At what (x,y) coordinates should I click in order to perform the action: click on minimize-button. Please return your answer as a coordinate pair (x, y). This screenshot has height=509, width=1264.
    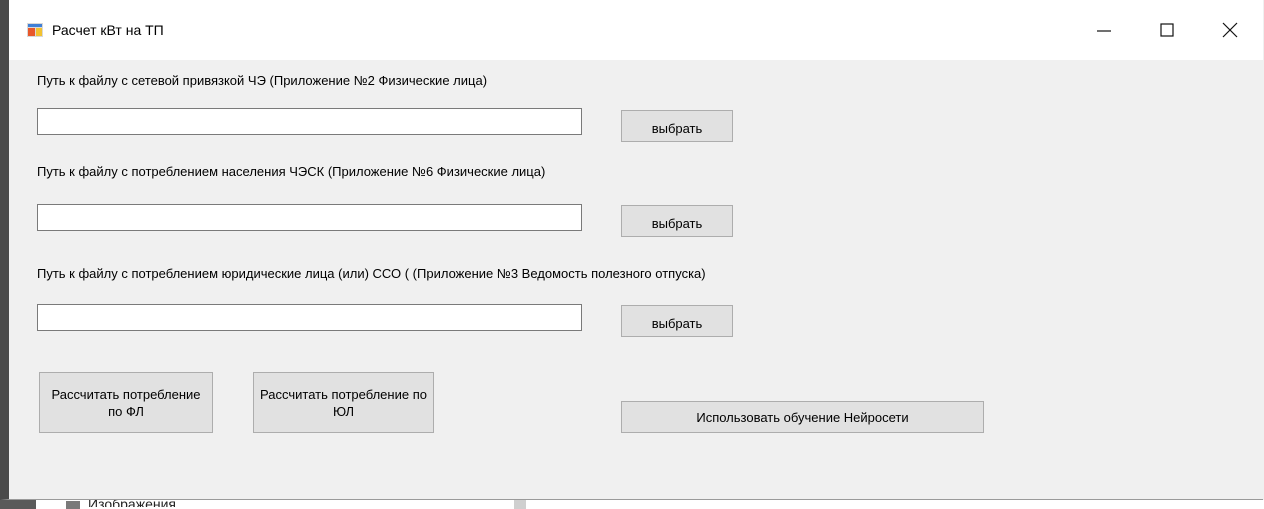
    Looking at the image, I should click on (1104, 30).